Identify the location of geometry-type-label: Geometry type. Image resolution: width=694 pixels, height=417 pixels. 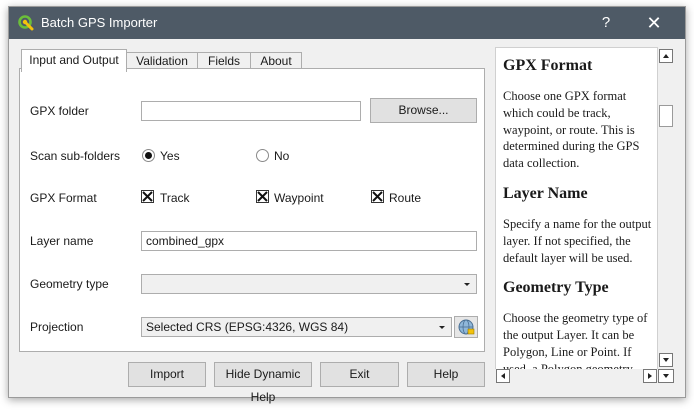
(69, 284).